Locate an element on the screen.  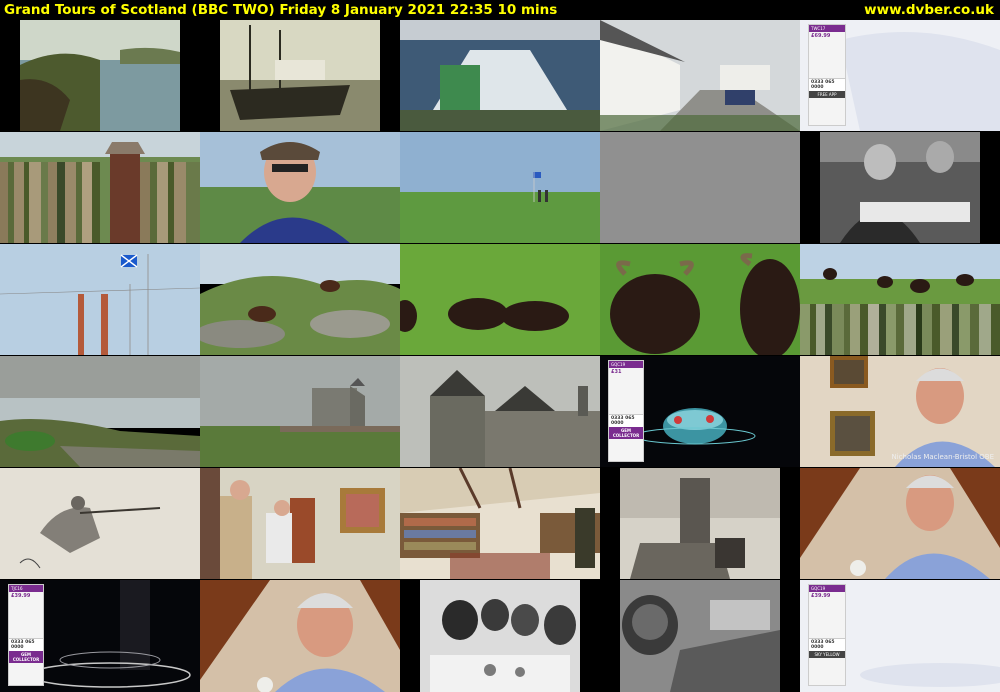
product-code: TJC16 is located at coordinates (26, 588).